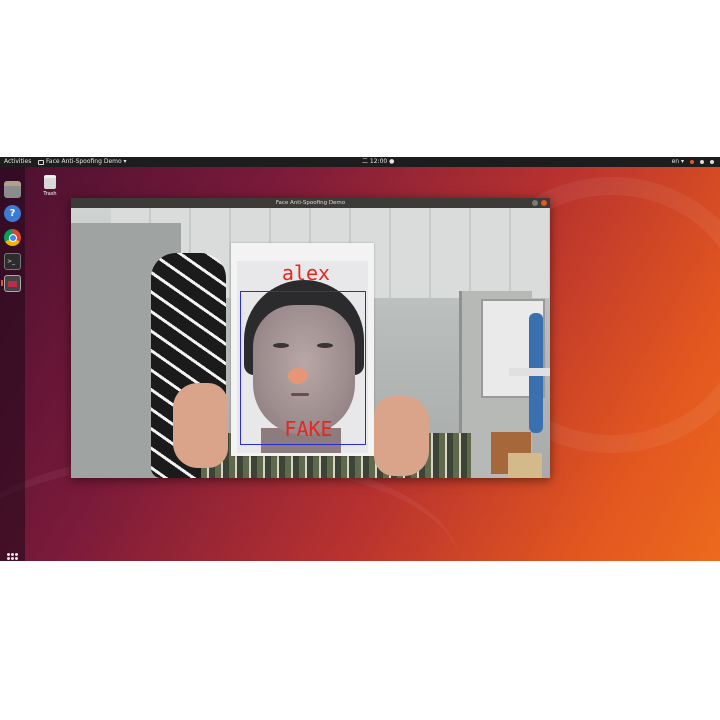 The width and height of the screenshot is (720, 720). I want to click on chrome-icon, so click(12, 237).